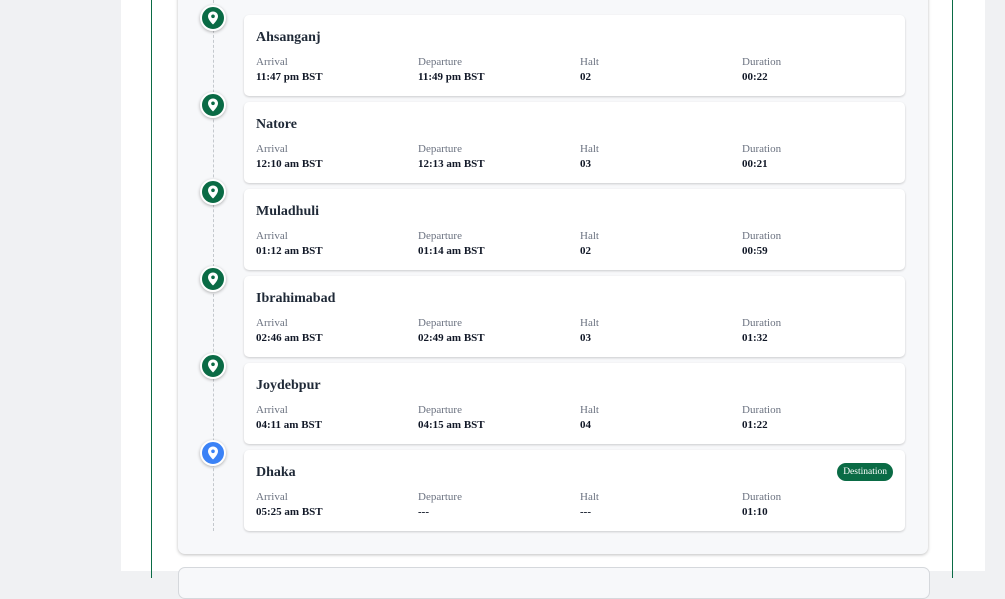 This screenshot has width=1005, height=599. What do you see at coordinates (289, 417) in the screenshot?
I see `arrival-field: Arrival 04:11 am BST` at bounding box center [289, 417].